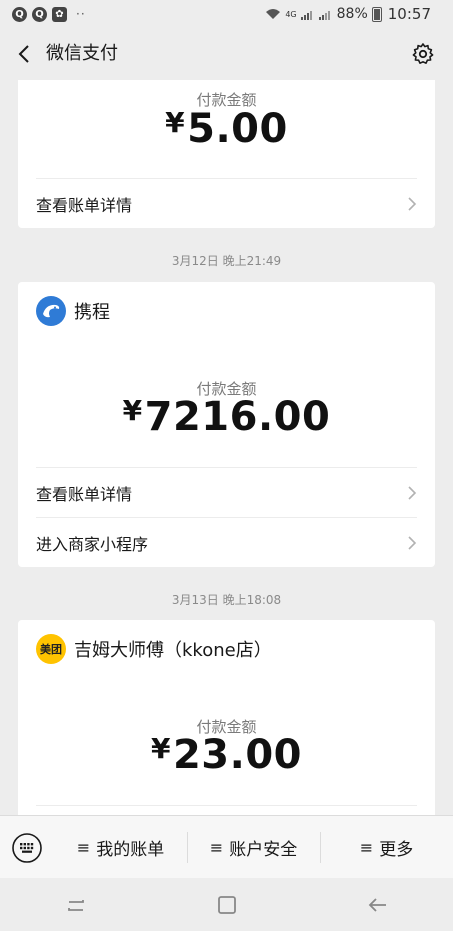 This screenshot has height=931, width=453. I want to click on settings-button, so click(423, 54).